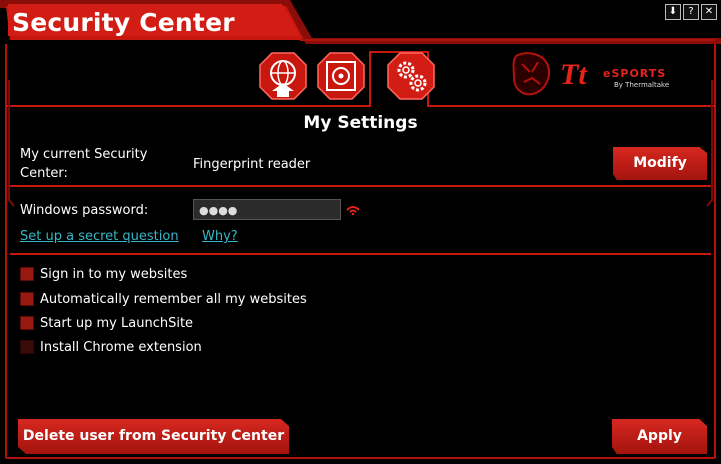  What do you see at coordinates (709, 12) in the screenshot?
I see `close-button: ✕` at bounding box center [709, 12].